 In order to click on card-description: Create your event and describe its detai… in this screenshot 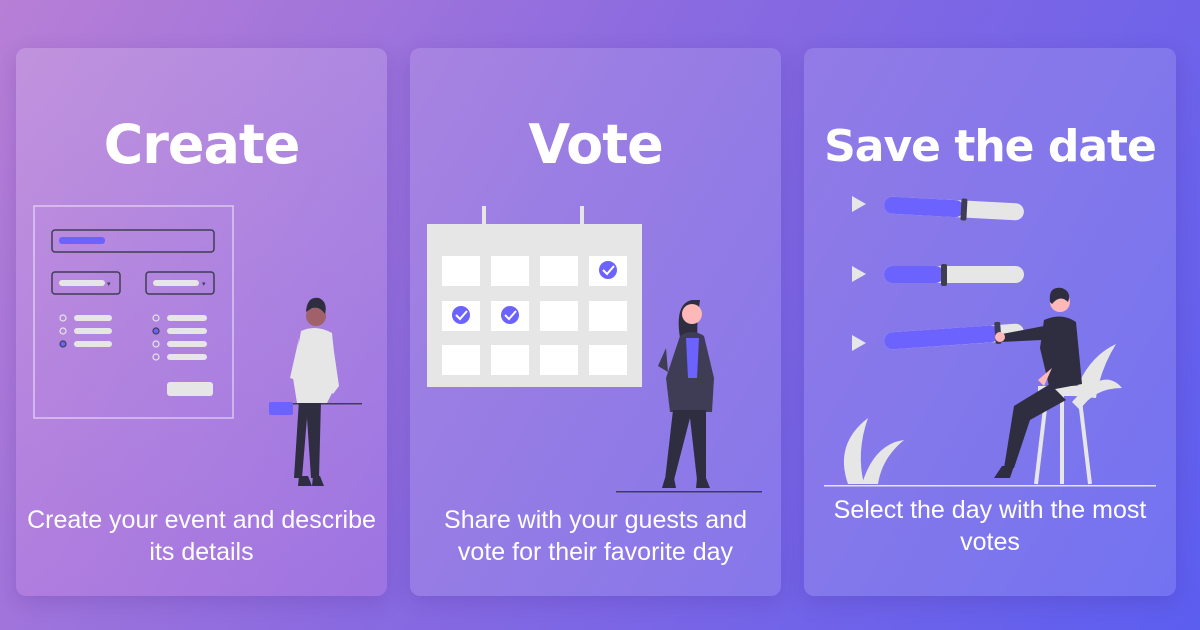, I will do `click(201, 536)`.